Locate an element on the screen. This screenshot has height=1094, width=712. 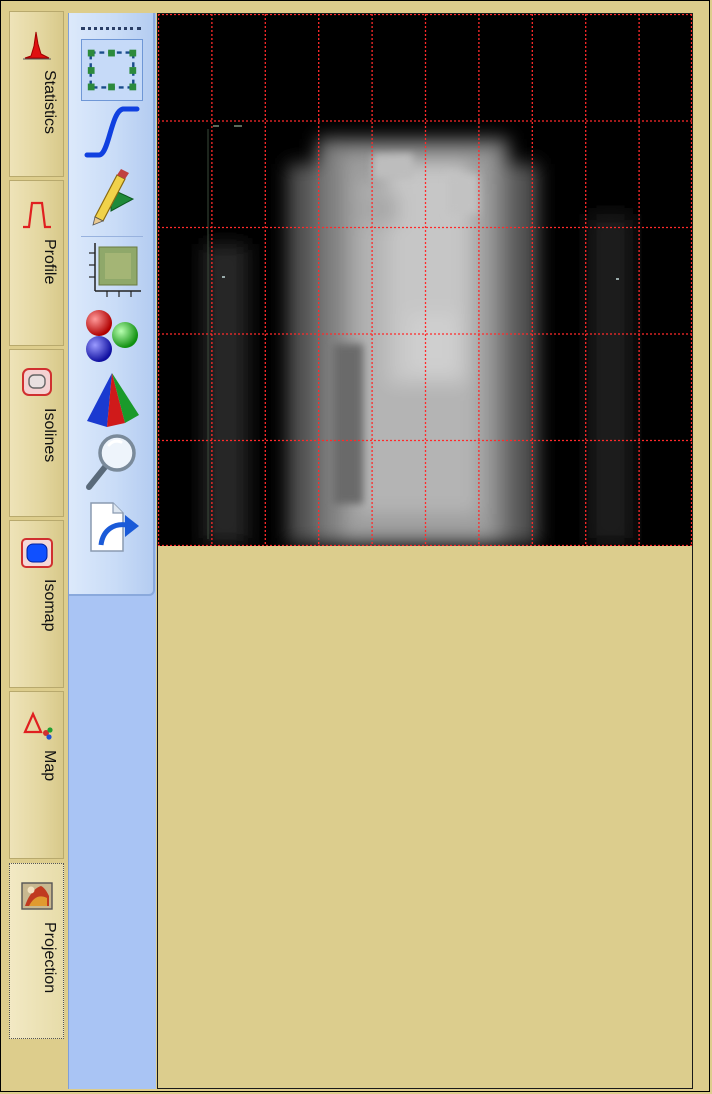
tool-zoom is located at coordinates (112, 462).